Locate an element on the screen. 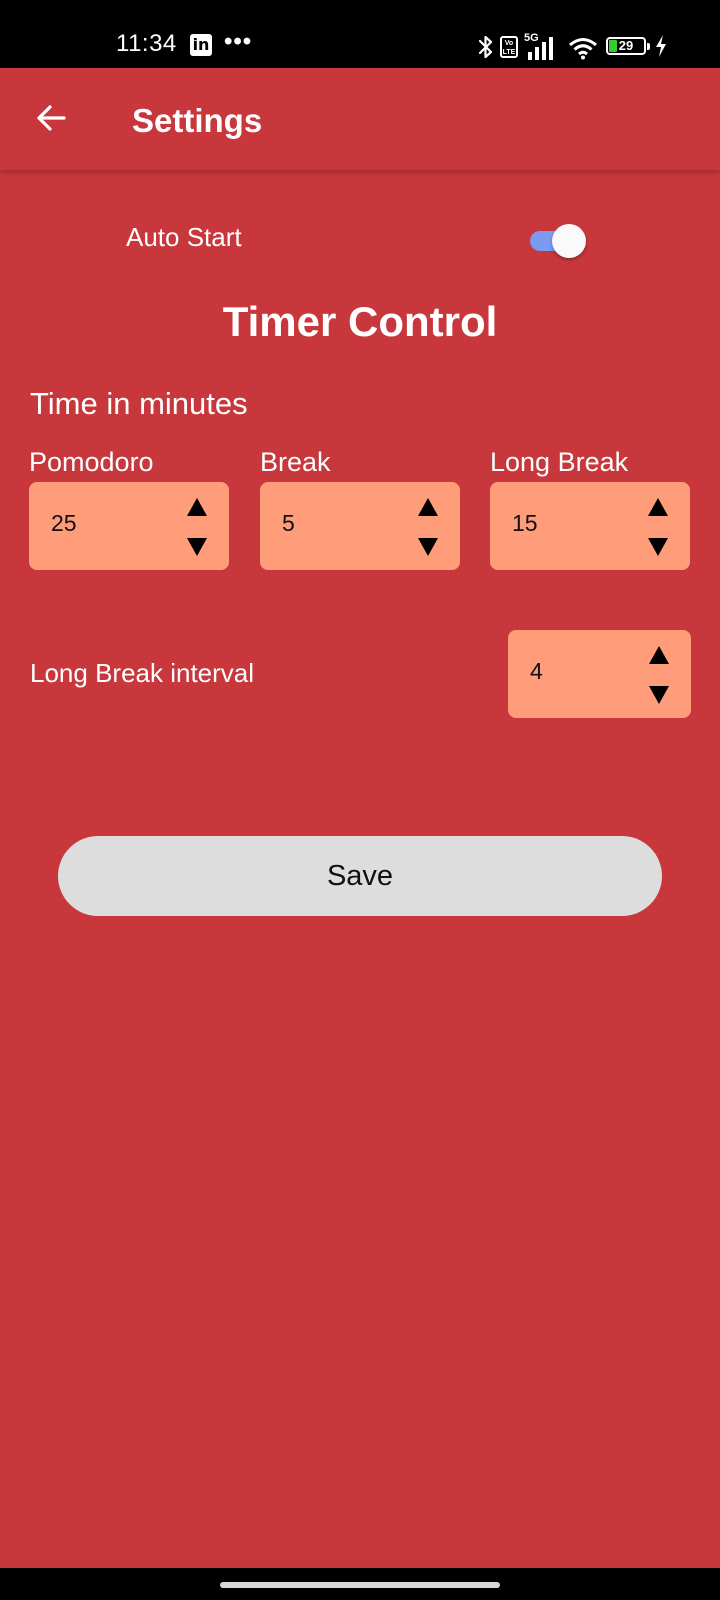 This screenshot has height=1600, width=720. save-button: Save is located at coordinates (360, 876).